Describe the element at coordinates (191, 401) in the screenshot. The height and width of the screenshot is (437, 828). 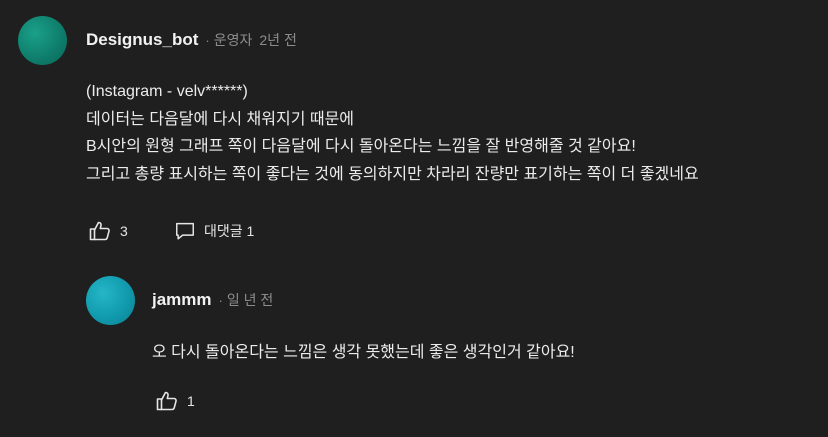
I see `like-count: 1` at that location.